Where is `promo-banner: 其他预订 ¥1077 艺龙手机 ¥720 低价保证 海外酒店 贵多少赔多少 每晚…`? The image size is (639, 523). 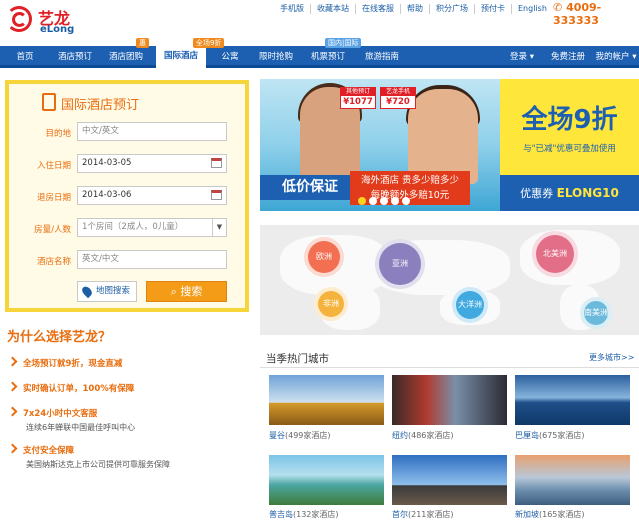 promo-banner: 其他预订 ¥1077 艺龙手机 ¥720 低价保证 海外酒店 贵多少赔多少 每晚… is located at coordinates (449, 145).